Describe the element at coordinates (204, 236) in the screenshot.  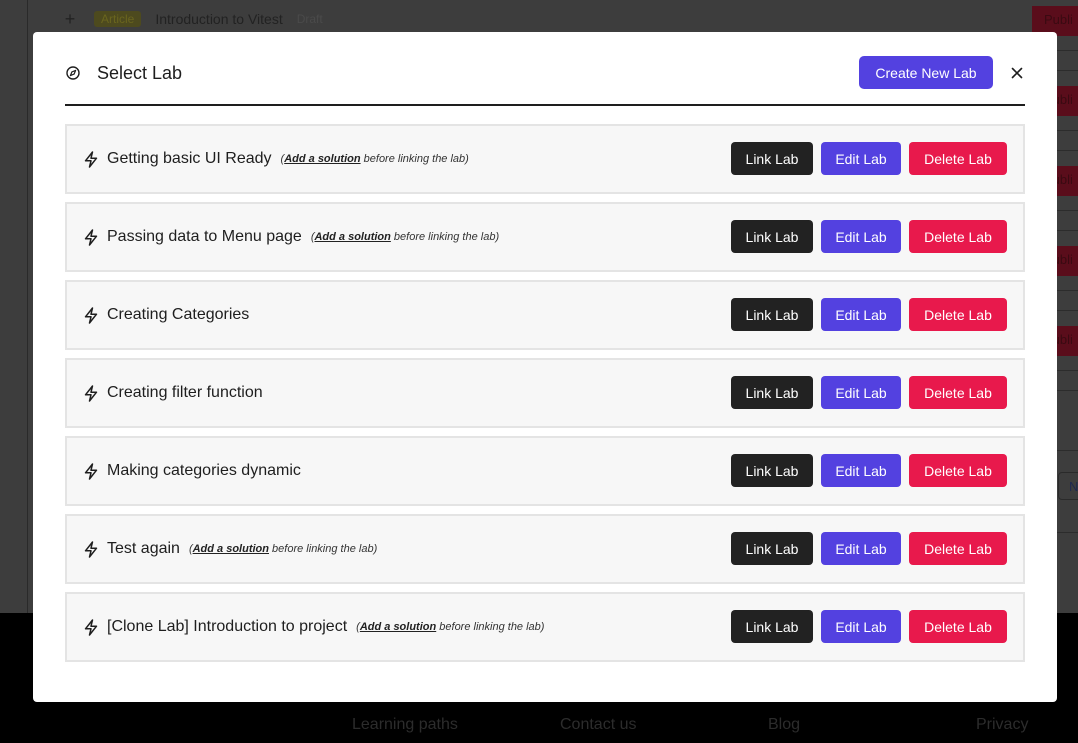
I see `lab-name: Passing data to Menu page` at that location.